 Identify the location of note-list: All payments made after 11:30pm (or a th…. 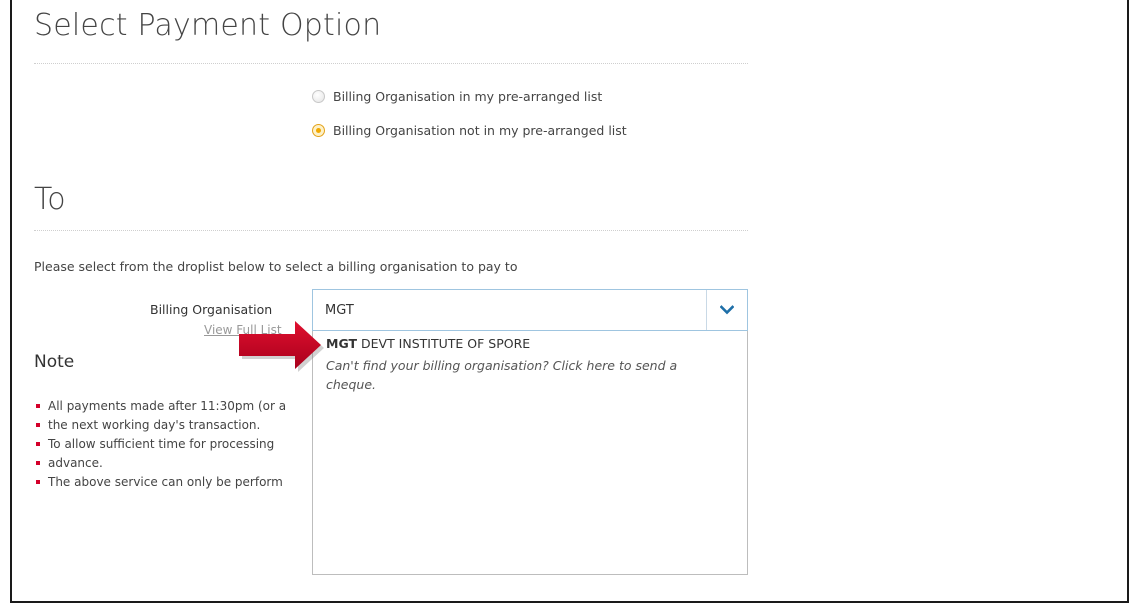
(174, 444).